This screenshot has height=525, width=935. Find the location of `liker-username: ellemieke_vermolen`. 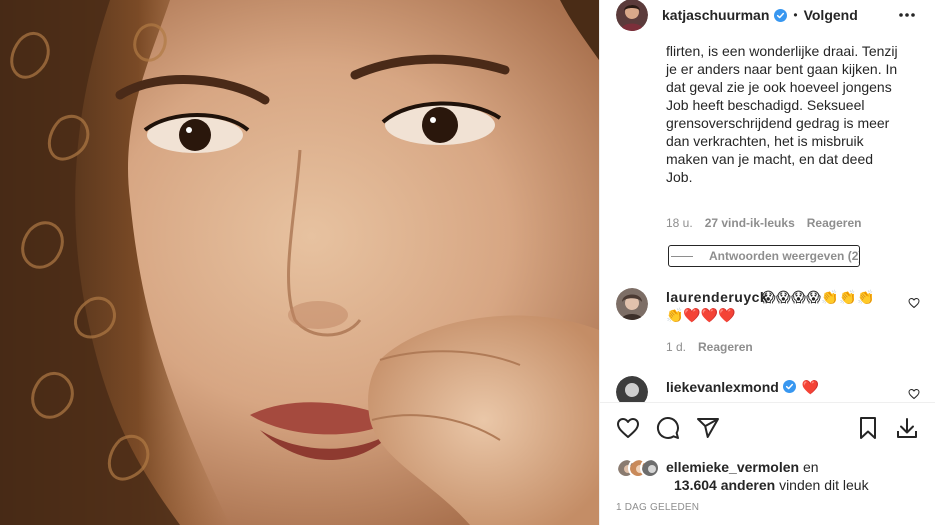

liker-username: ellemieke_vermolen is located at coordinates (732, 467).